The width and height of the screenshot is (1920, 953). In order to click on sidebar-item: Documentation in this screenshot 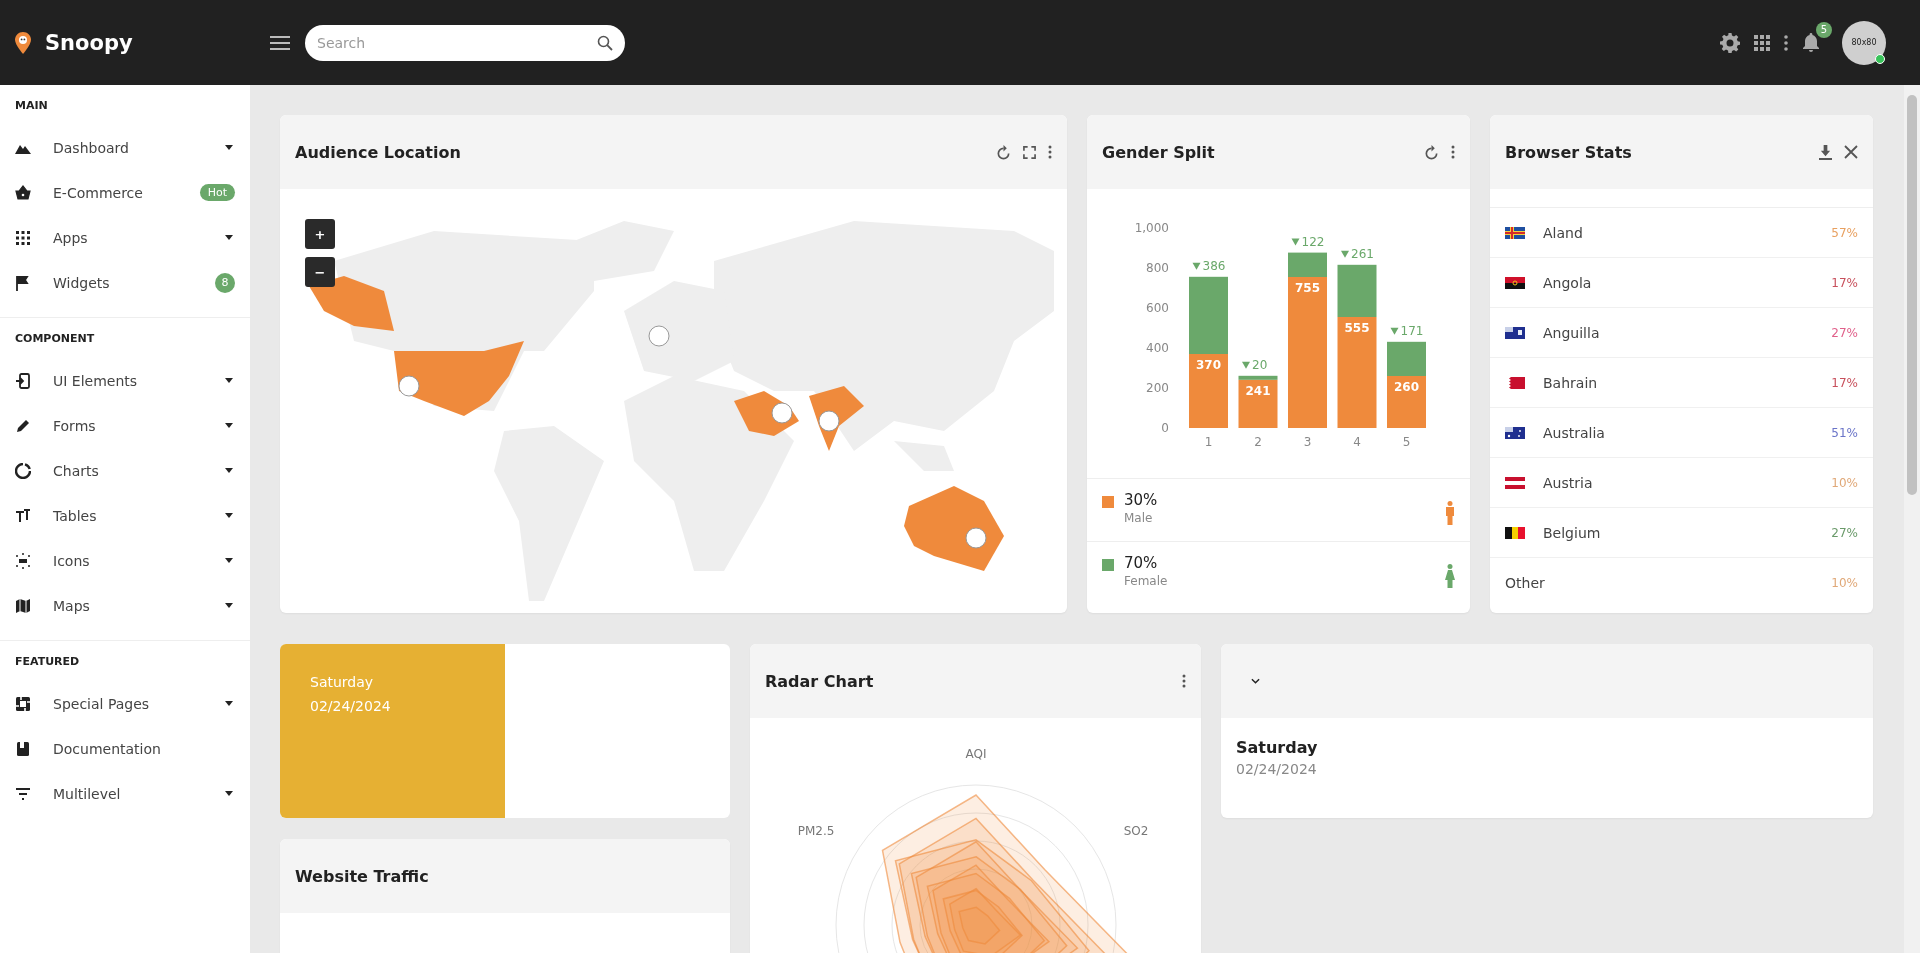, I will do `click(125, 748)`.